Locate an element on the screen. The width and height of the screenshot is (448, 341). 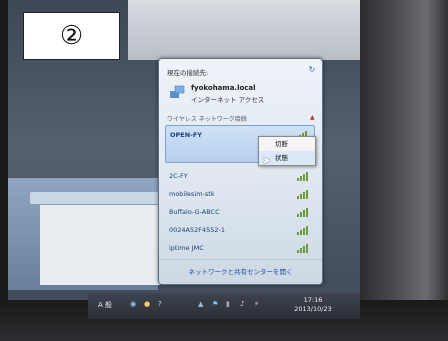
network-name: Buffalo-G-ABCC is located at coordinates (194, 212).